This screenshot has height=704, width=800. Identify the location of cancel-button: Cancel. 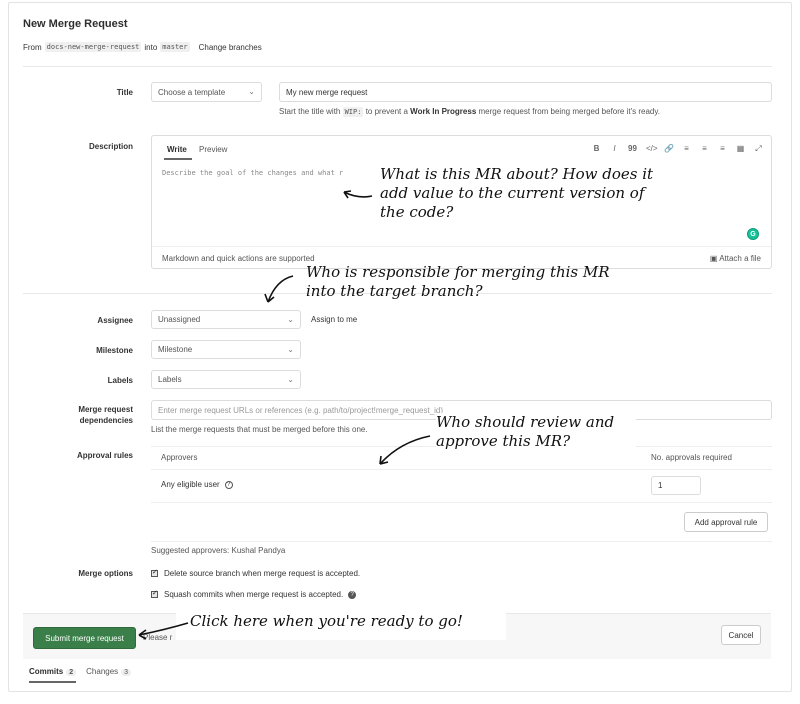
(741, 635).